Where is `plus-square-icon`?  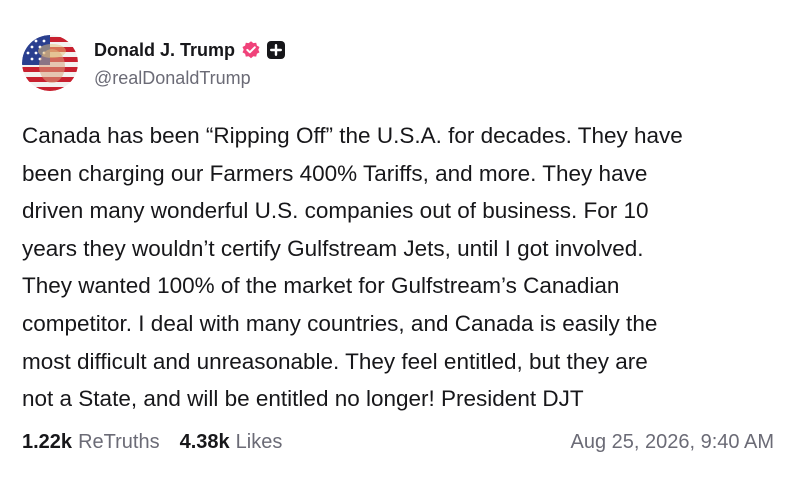 plus-square-icon is located at coordinates (276, 50).